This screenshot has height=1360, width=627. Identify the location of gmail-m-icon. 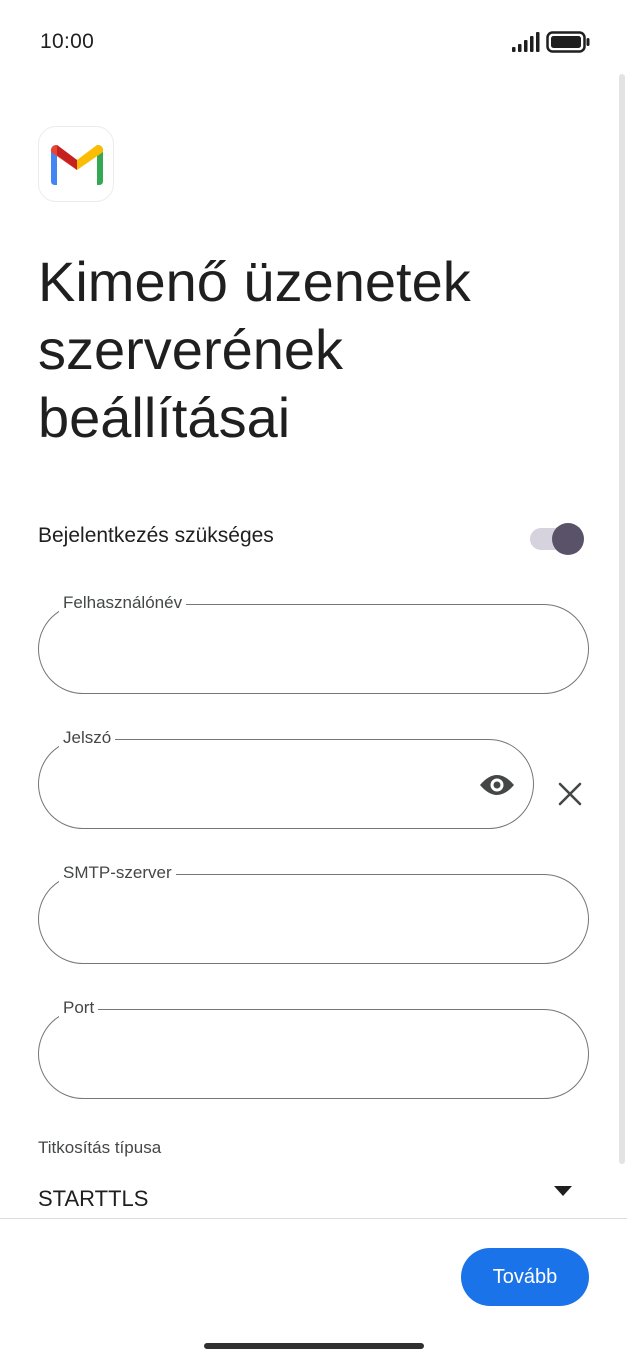
(77, 165).